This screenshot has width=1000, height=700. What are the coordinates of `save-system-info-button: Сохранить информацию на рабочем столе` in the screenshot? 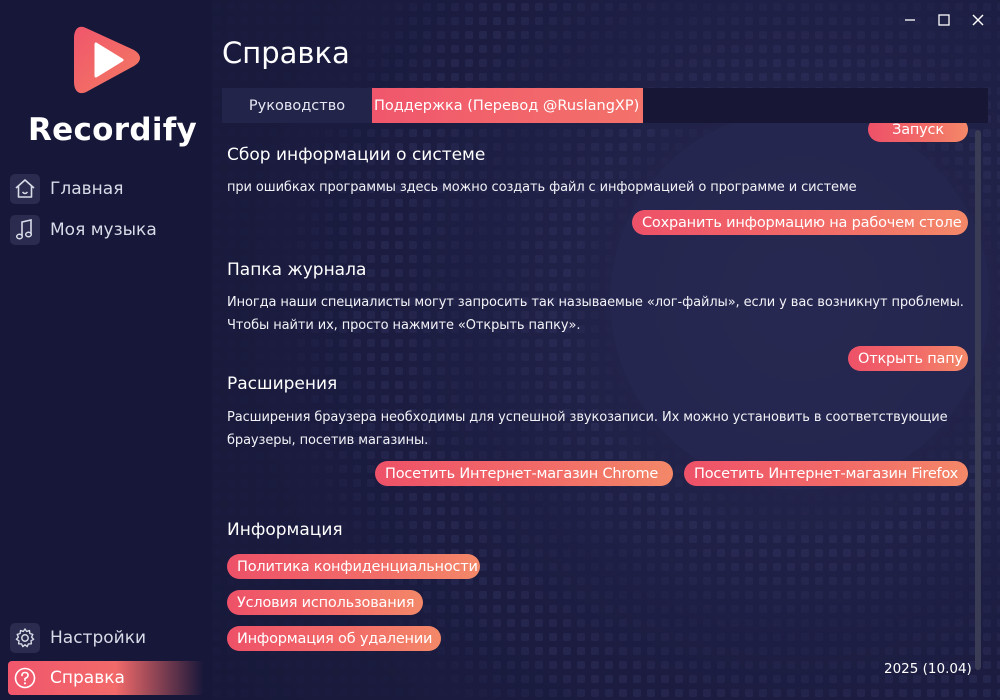 It's located at (800, 222).